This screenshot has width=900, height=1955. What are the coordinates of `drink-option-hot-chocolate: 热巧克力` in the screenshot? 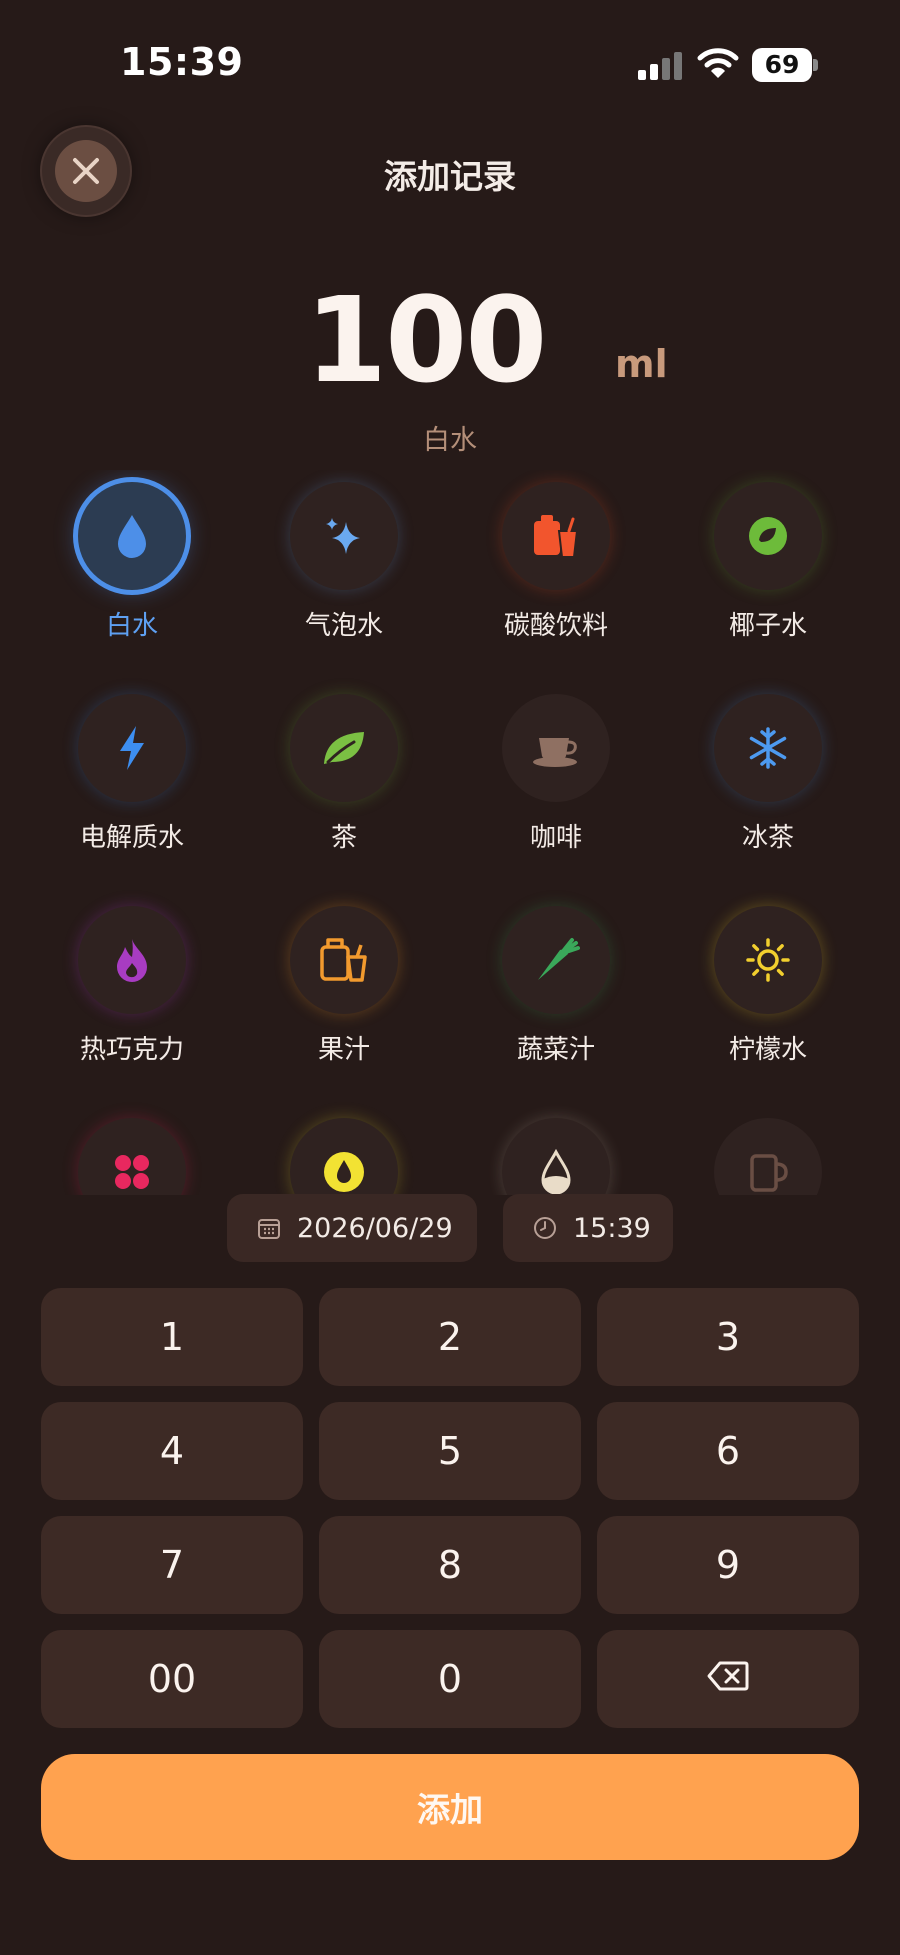 It's located at (132, 979).